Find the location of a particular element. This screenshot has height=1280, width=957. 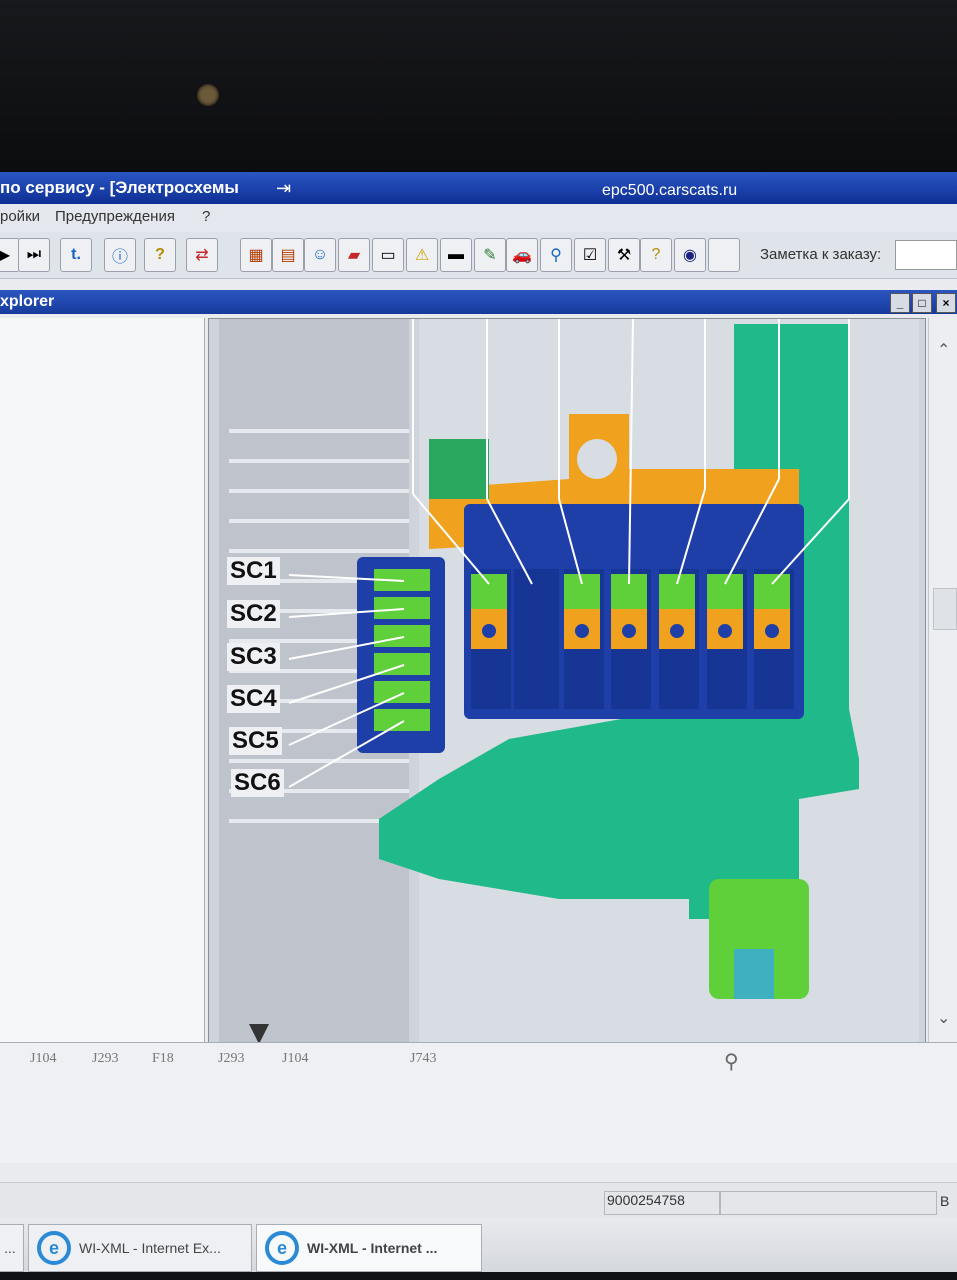

menu-item-help: ? is located at coordinates (206, 216).